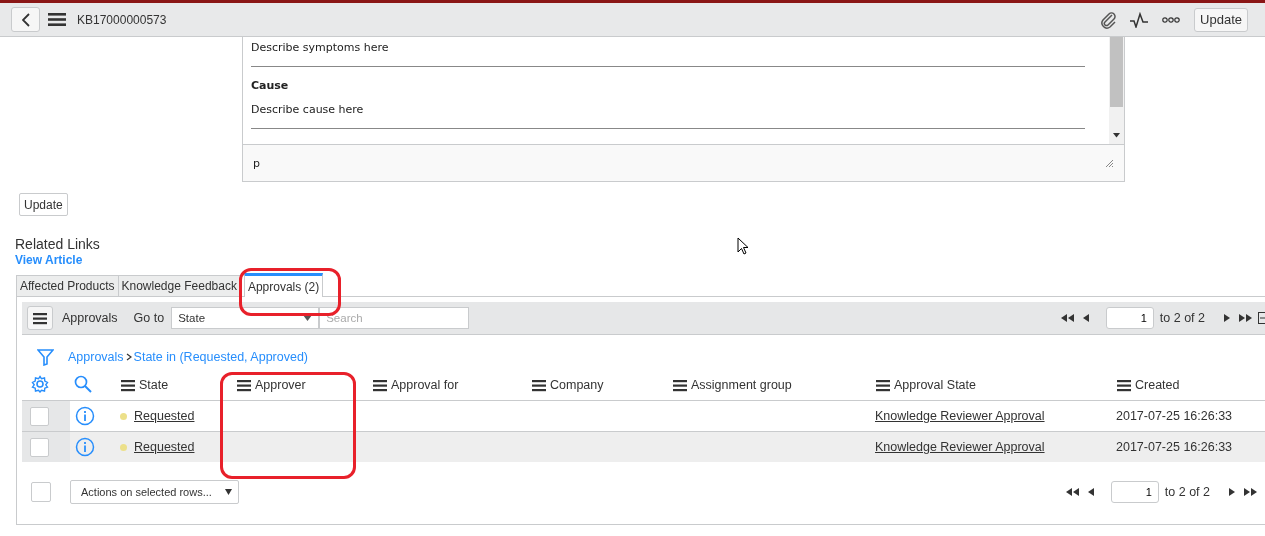 The width and height of the screenshot is (1265, 536). What do you see at coordinates (45, 357) in the screenshot?
I see `filter-icon` at bounding box center [45, 357].